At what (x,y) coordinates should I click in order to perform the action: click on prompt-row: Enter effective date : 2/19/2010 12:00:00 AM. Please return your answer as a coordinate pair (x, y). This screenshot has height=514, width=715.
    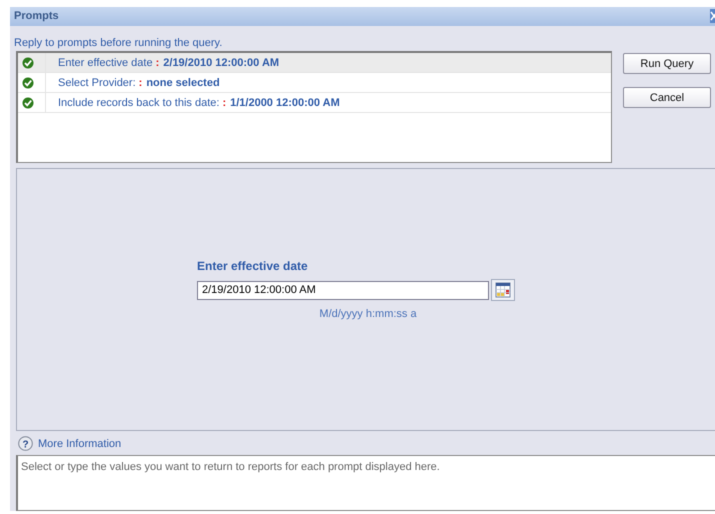
    Looking at the image, I should click on (314, 63).